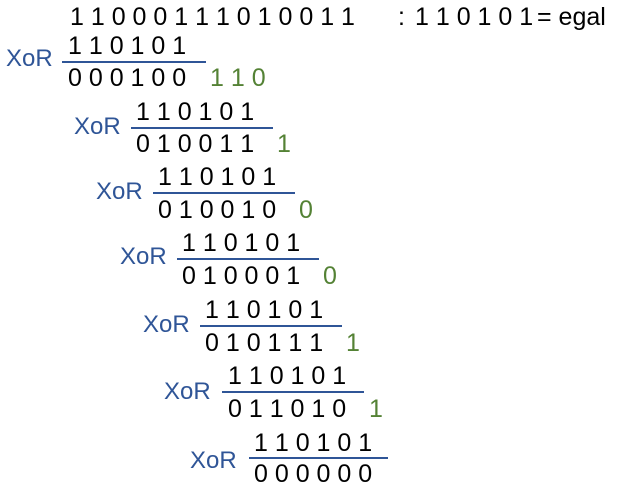  Describe the element at coordinates (212, 17) in the screenshot. I see `dividend: 1 1 0 0 0 1 1 1 0 1 0 0 1 1` at that location.